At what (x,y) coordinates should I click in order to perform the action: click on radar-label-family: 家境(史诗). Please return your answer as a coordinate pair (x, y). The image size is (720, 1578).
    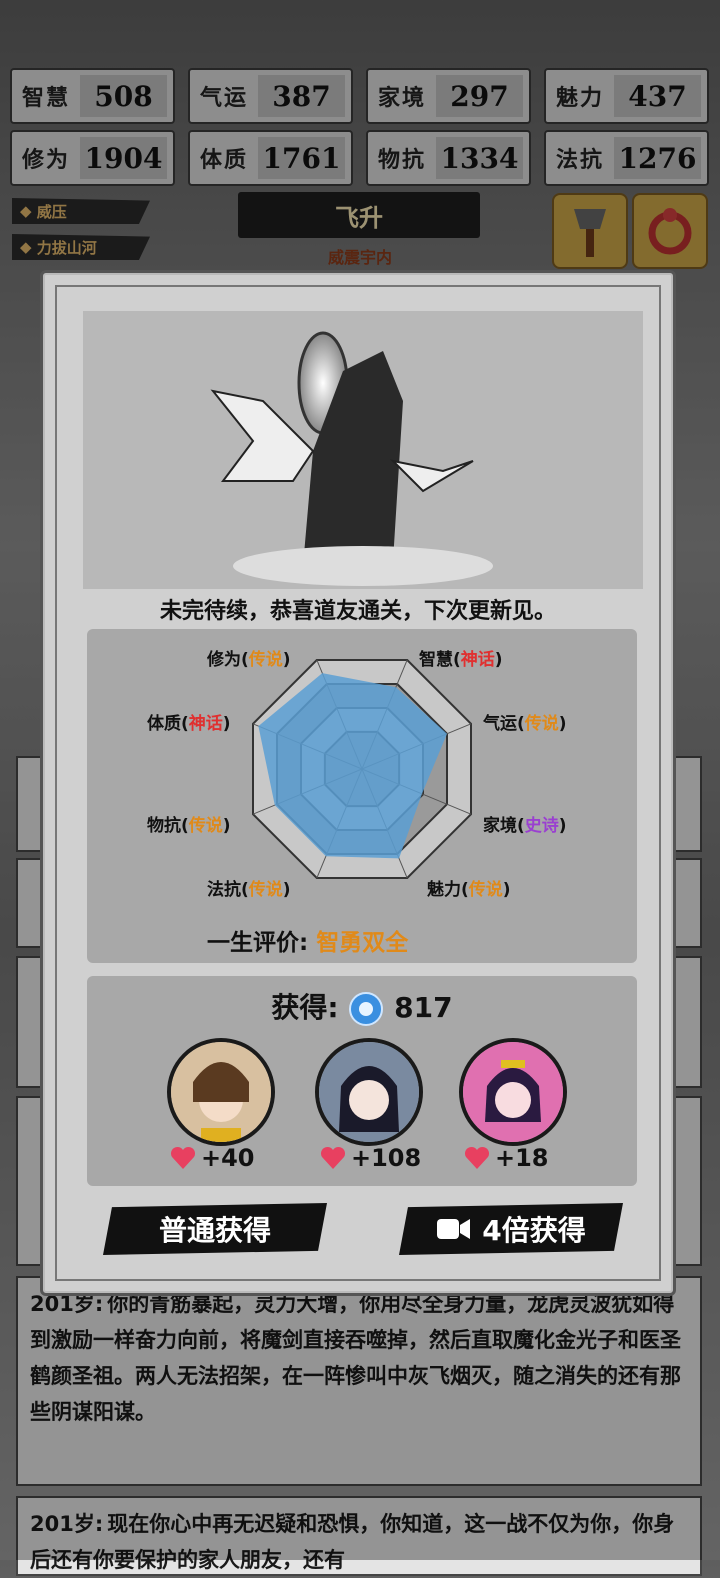
    Looking at the image, I should click on (525, 826).